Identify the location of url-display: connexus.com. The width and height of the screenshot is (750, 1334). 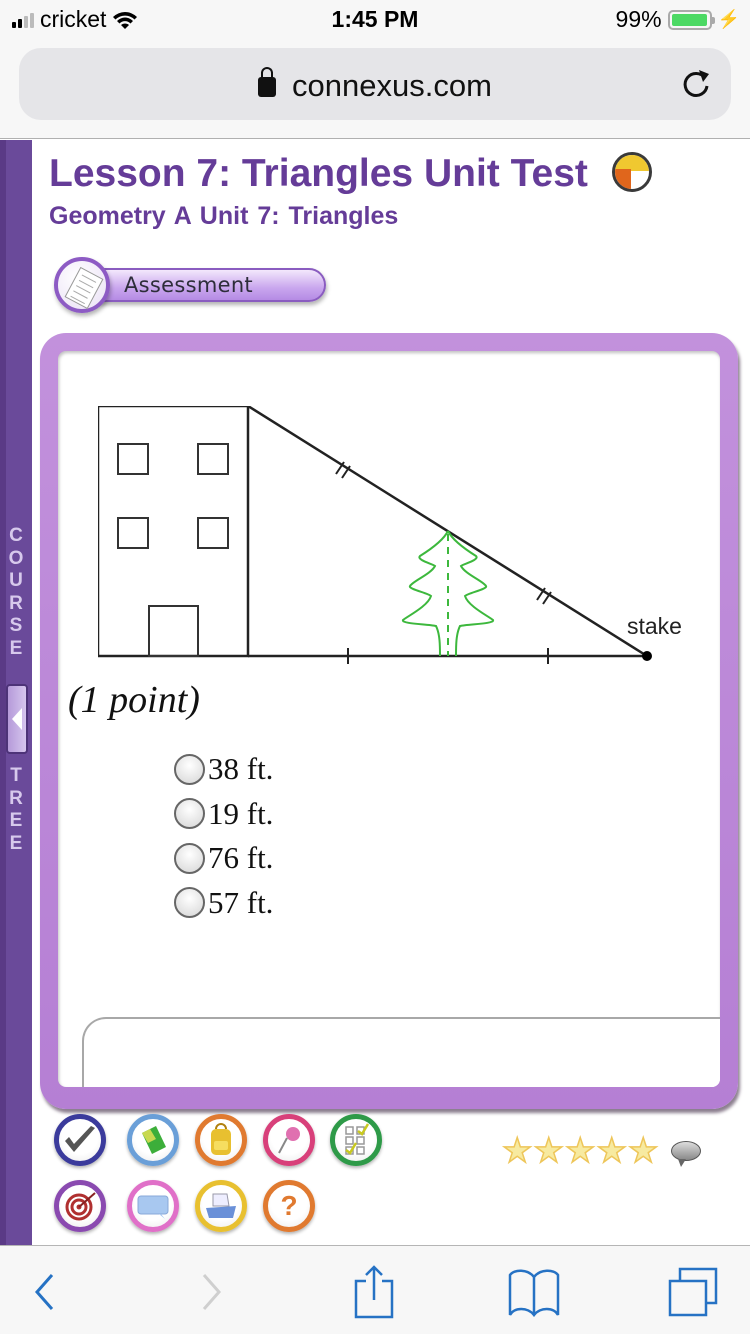
(375, 85).